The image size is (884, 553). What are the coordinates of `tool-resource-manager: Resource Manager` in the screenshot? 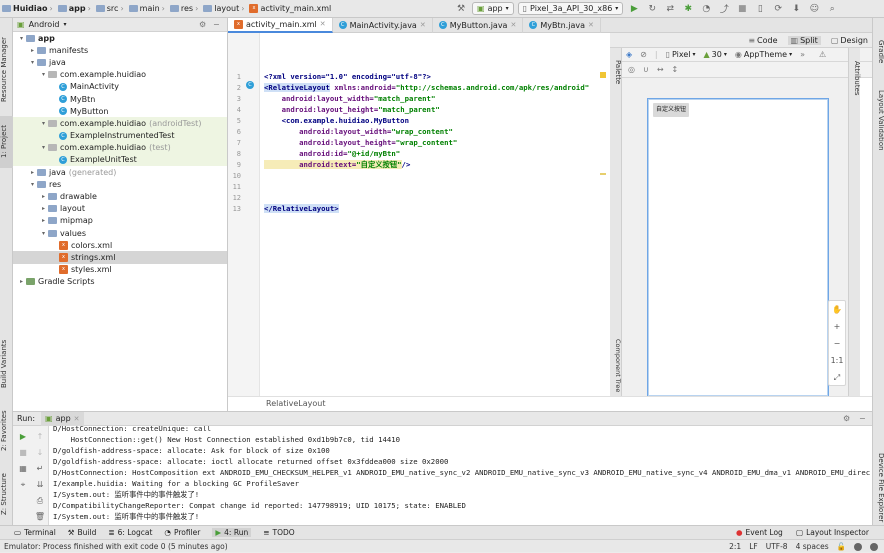 It's located at (6, 69).